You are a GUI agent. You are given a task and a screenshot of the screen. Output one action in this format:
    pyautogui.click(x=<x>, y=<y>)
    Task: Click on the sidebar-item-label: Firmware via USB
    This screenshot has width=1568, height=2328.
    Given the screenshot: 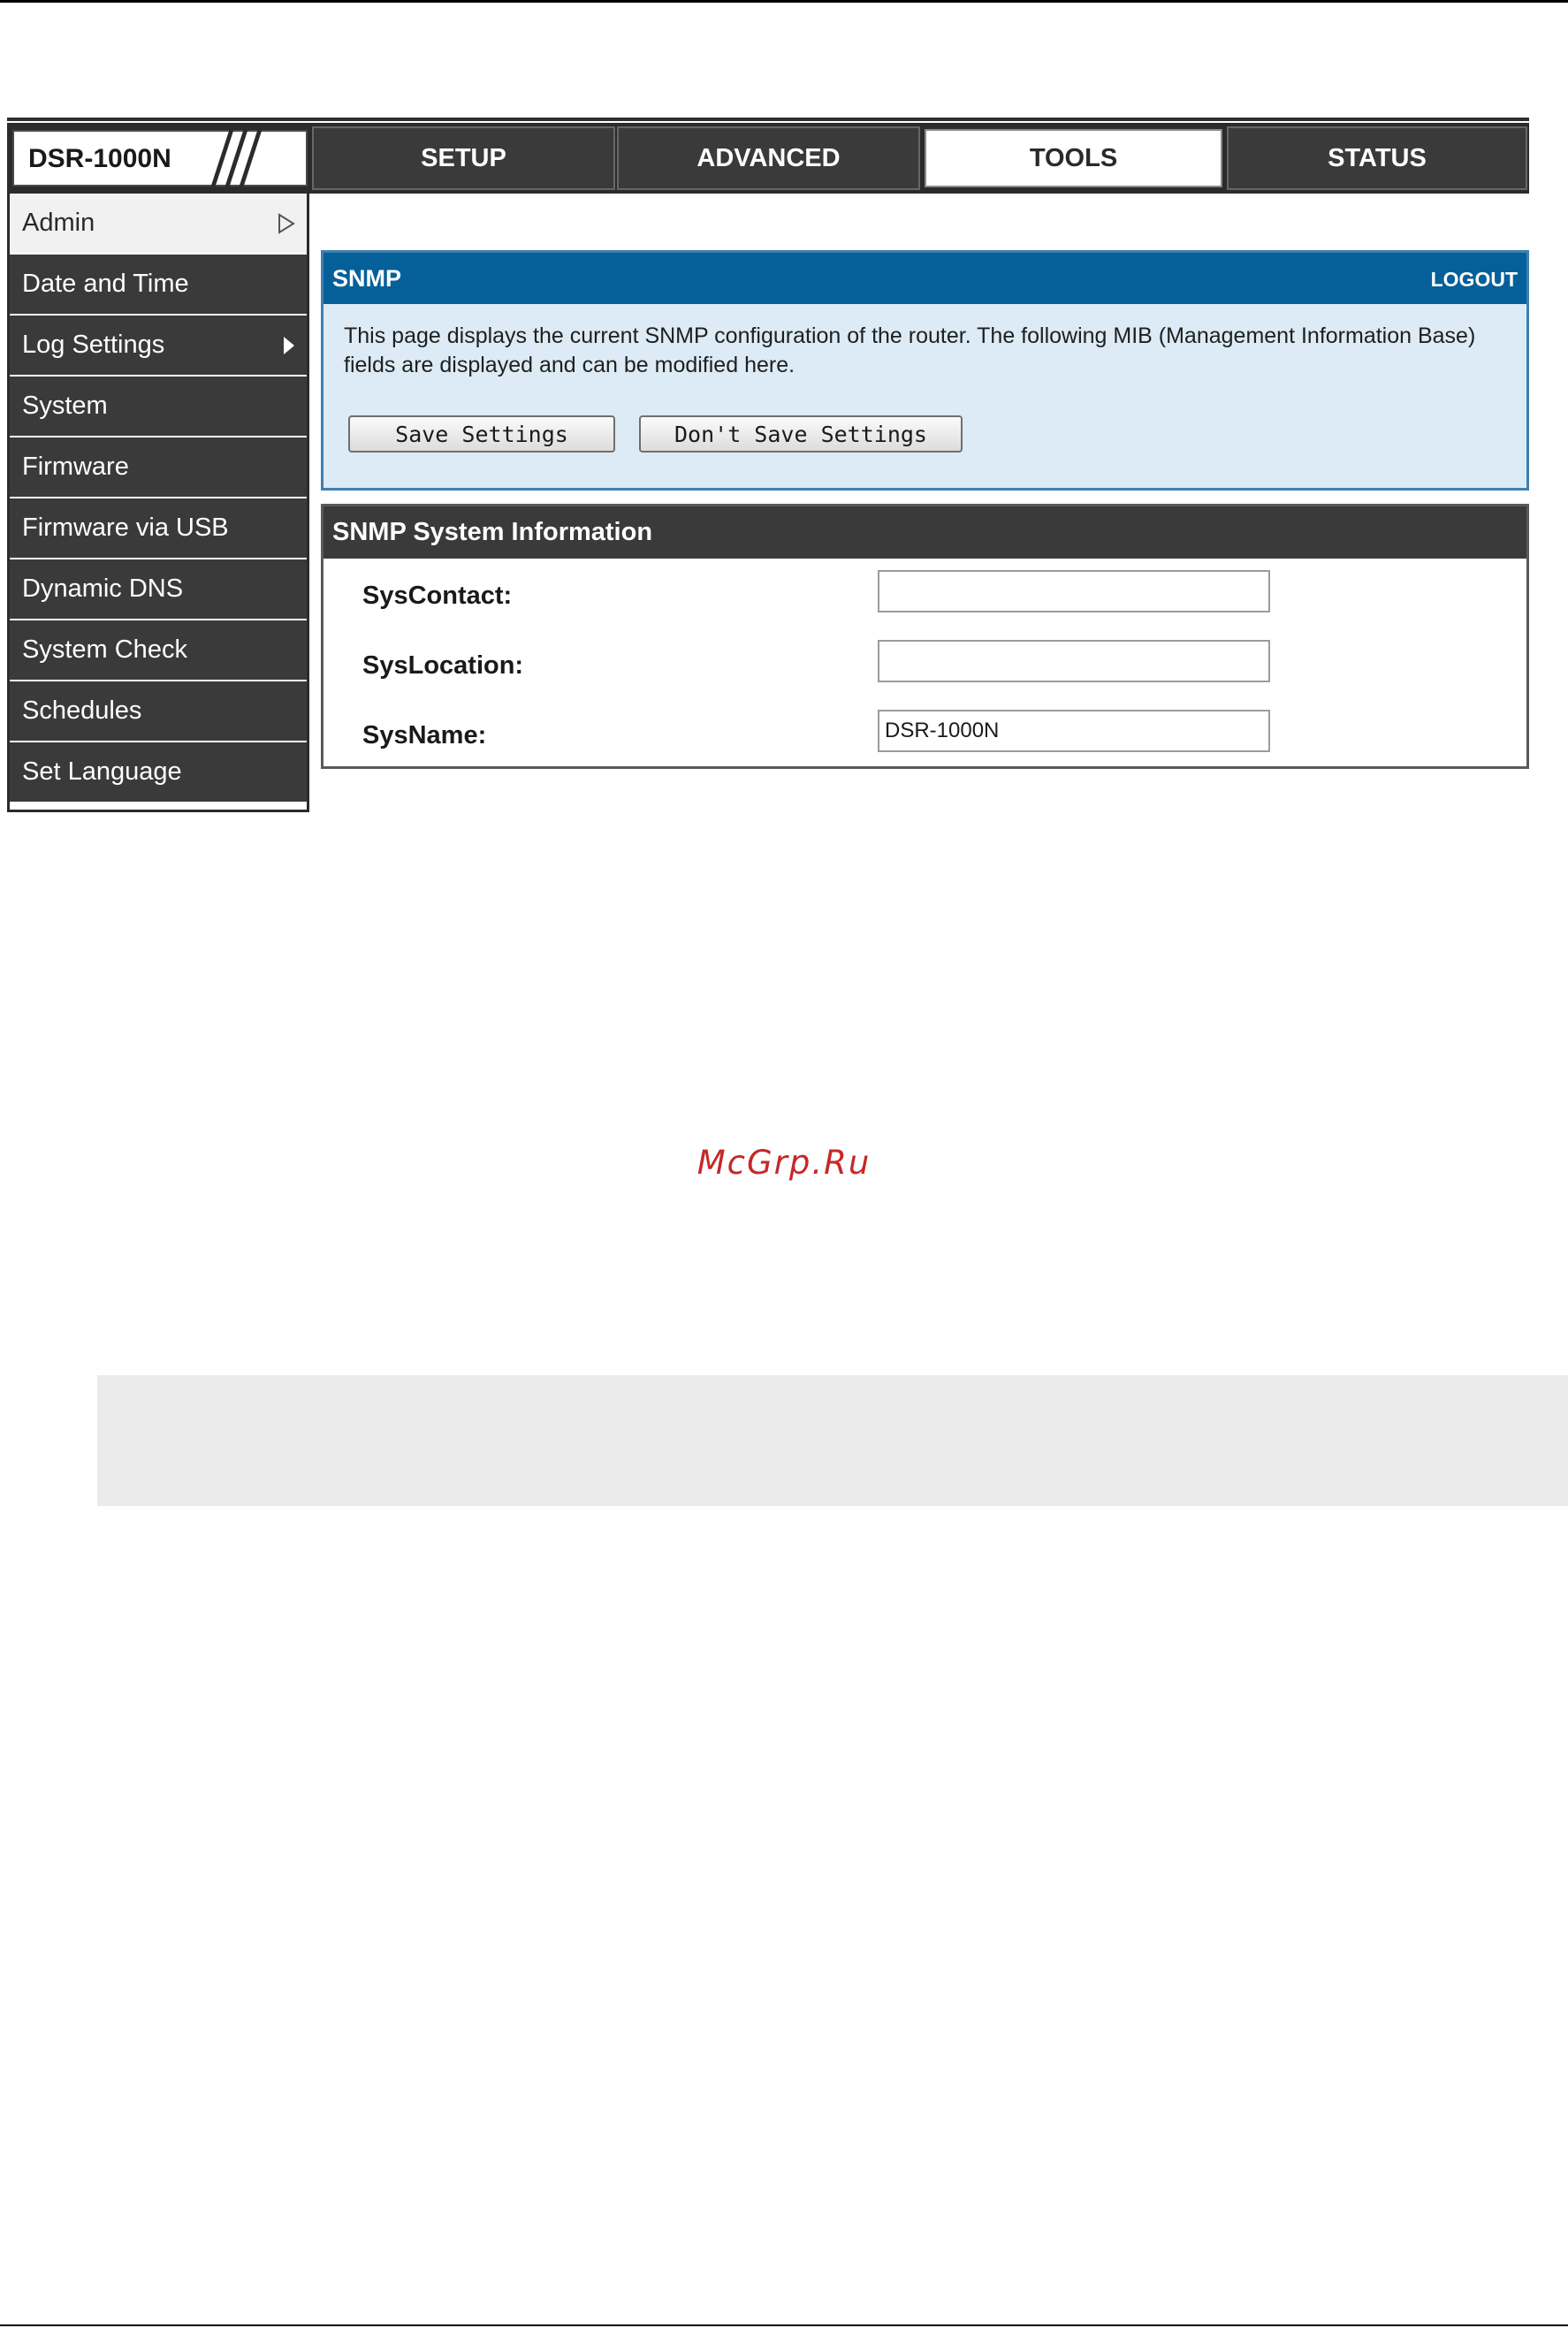 What is the action you would take?
    pyautogui.click(x=126, y=528)
    